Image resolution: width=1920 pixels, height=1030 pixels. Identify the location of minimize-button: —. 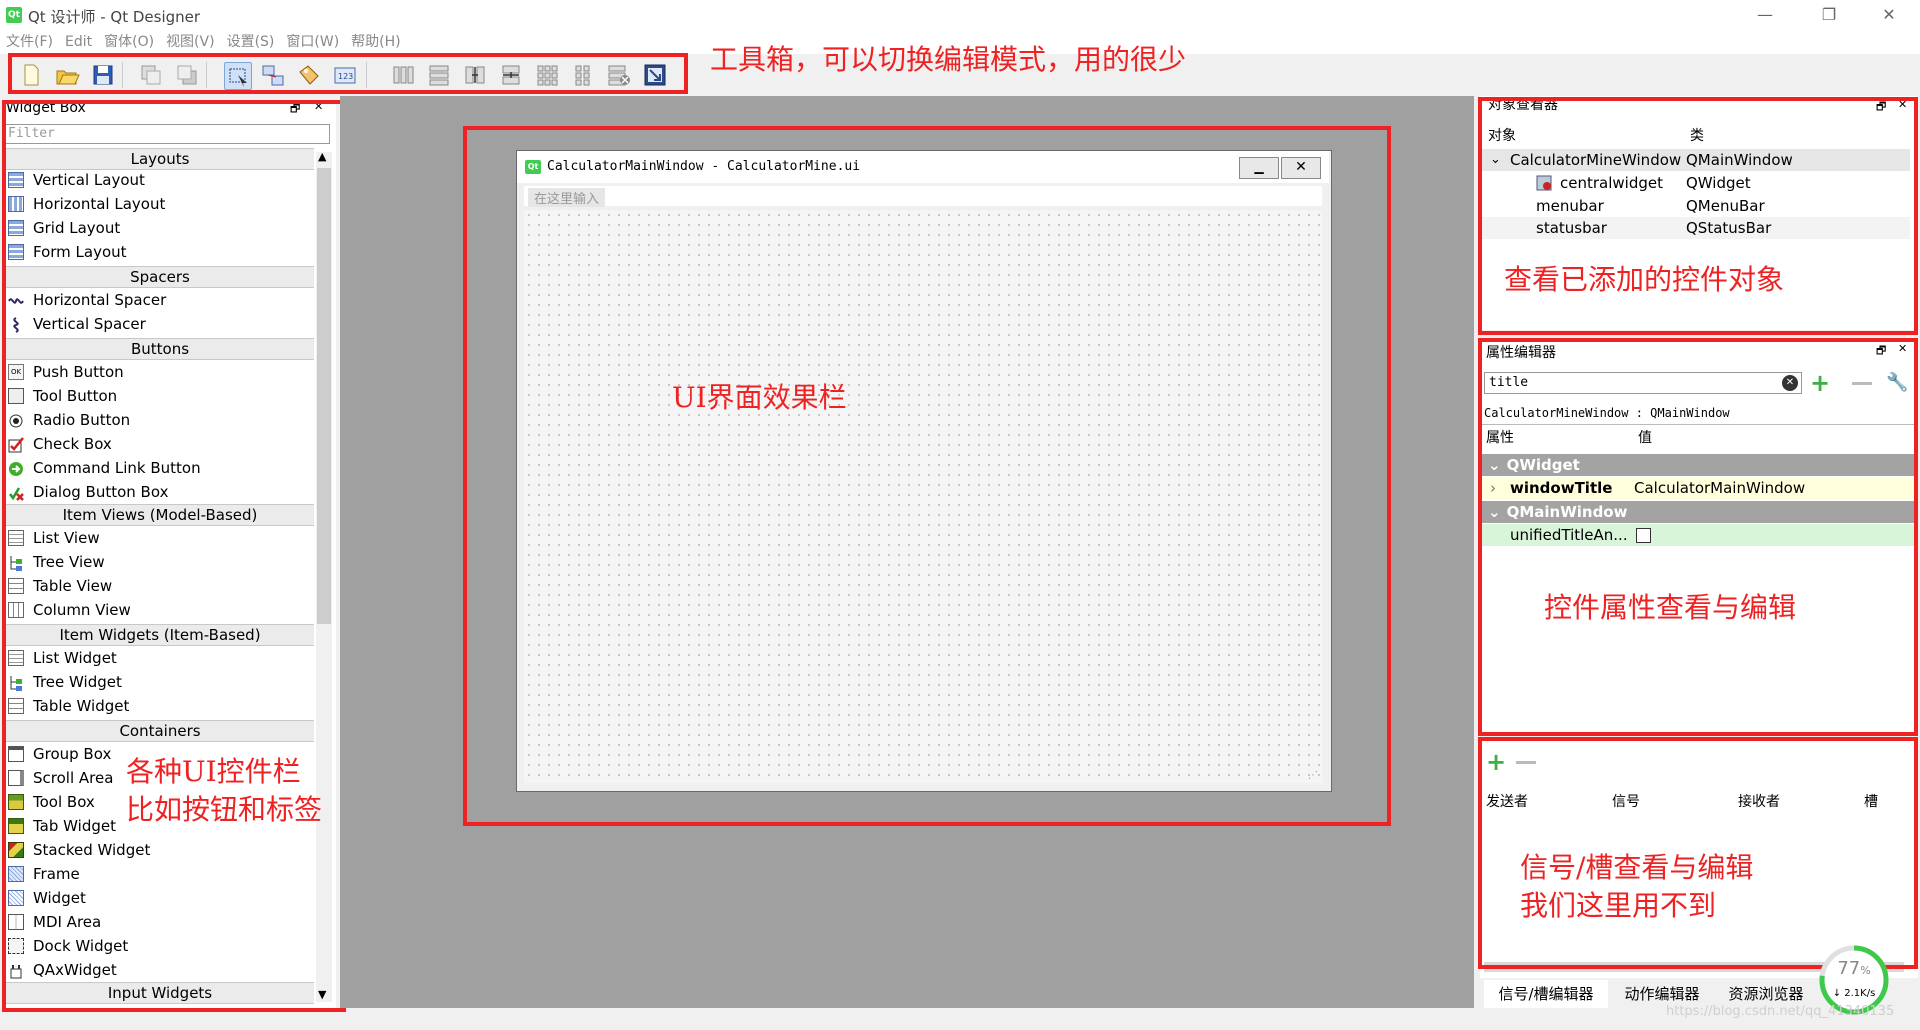
(1765, 15).